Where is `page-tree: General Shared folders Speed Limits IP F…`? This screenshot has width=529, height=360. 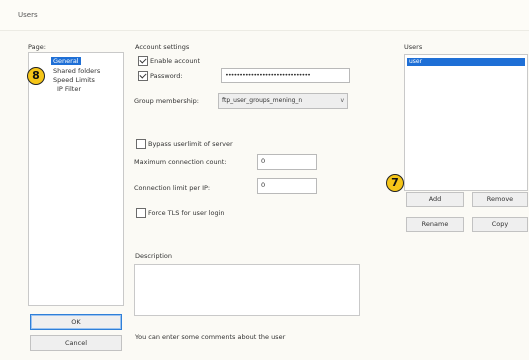 page-tree: General Shared folders Speed Limits IP F… is located at coordinates (76, 179).